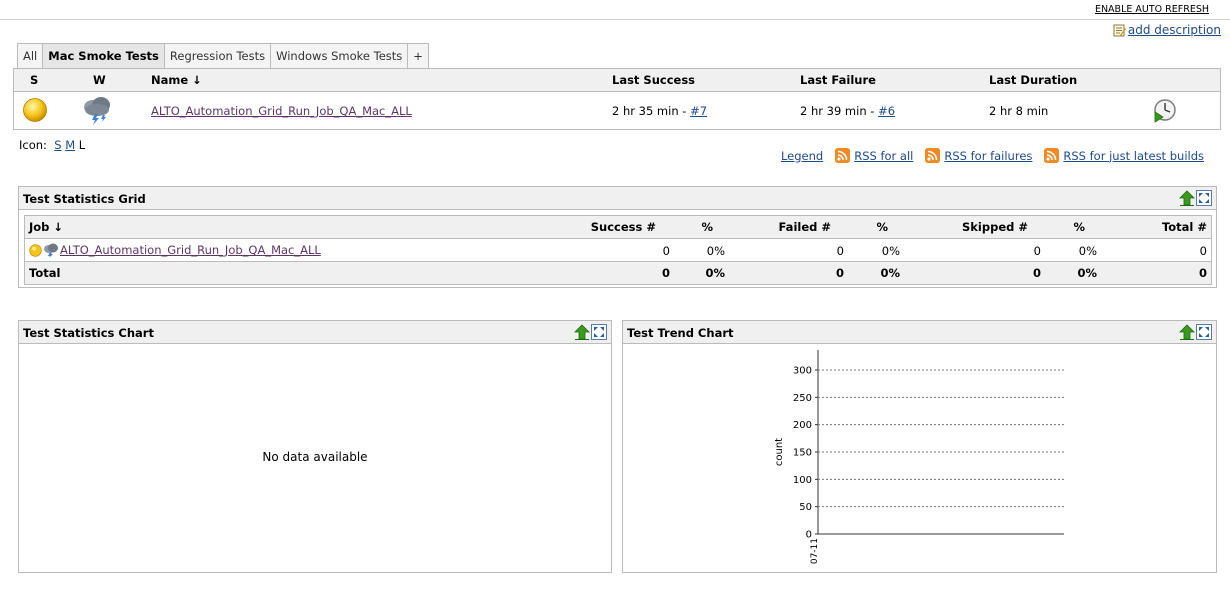 This screenshot has width=1230, height=602. I want to click on col-status: S, so click(34, 80).